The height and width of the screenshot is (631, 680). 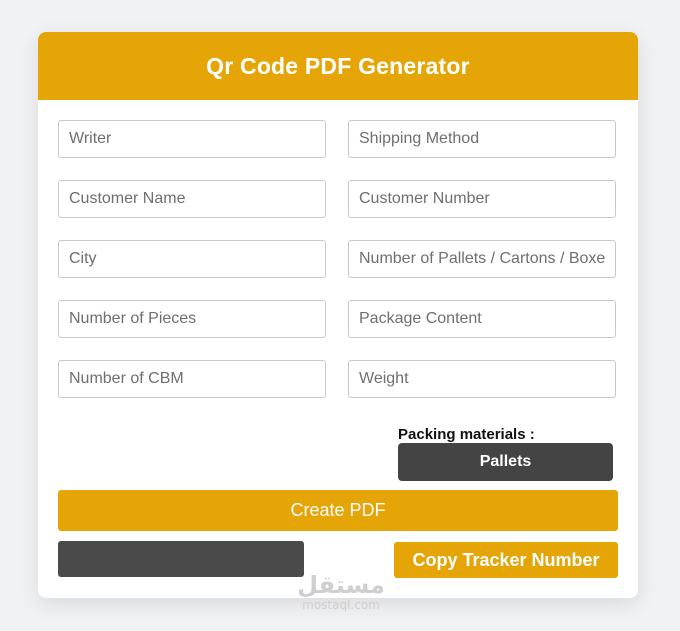 What do you see at coordinates (341, 605) in the screenshot?
I see `watermark-text: mostaql.com` at bounding box center [341, 605].